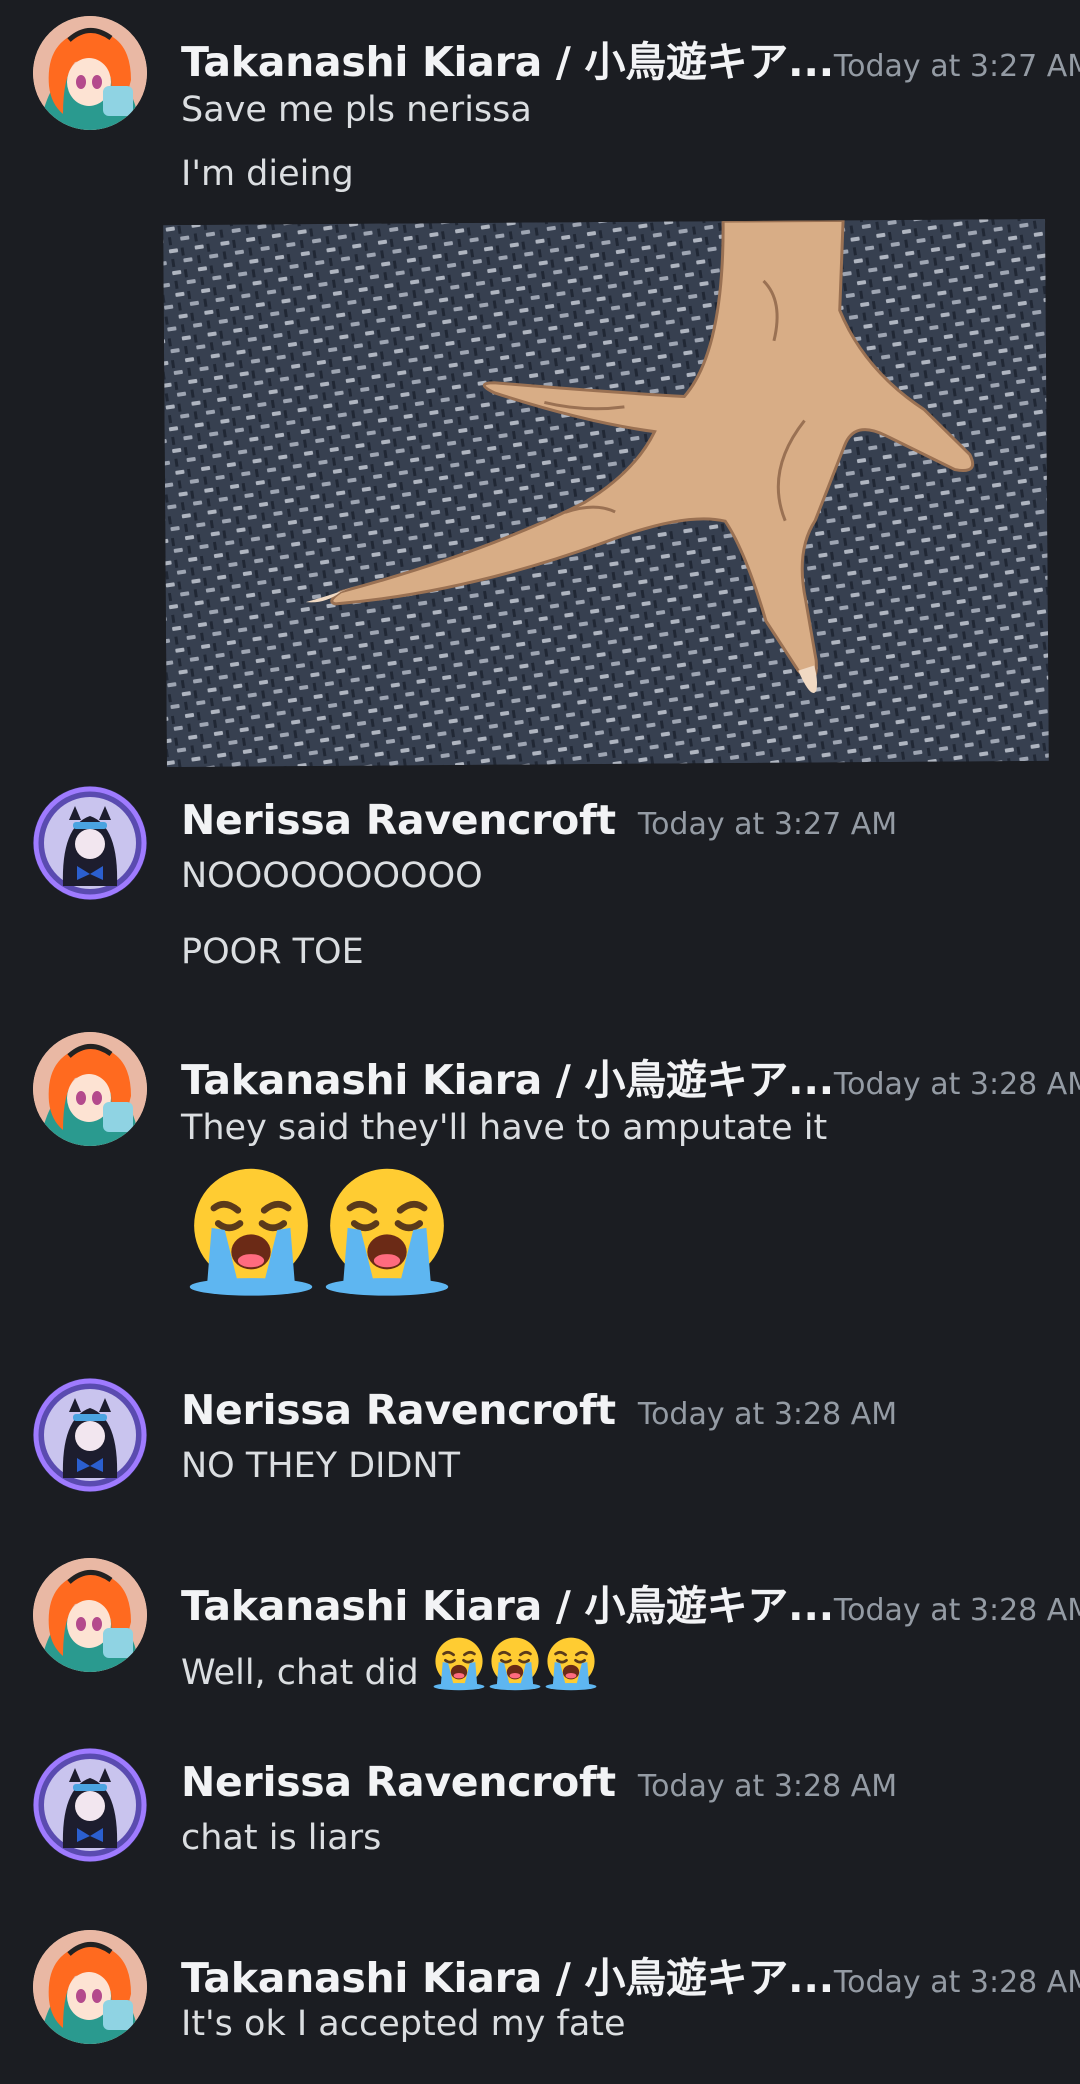 This screenshot has height=2084, width=1080. What do you see at coordinates (300, 1673) in the screenshot?
I see `message-text: Well, chat did` at bounding box center [300, 1673].